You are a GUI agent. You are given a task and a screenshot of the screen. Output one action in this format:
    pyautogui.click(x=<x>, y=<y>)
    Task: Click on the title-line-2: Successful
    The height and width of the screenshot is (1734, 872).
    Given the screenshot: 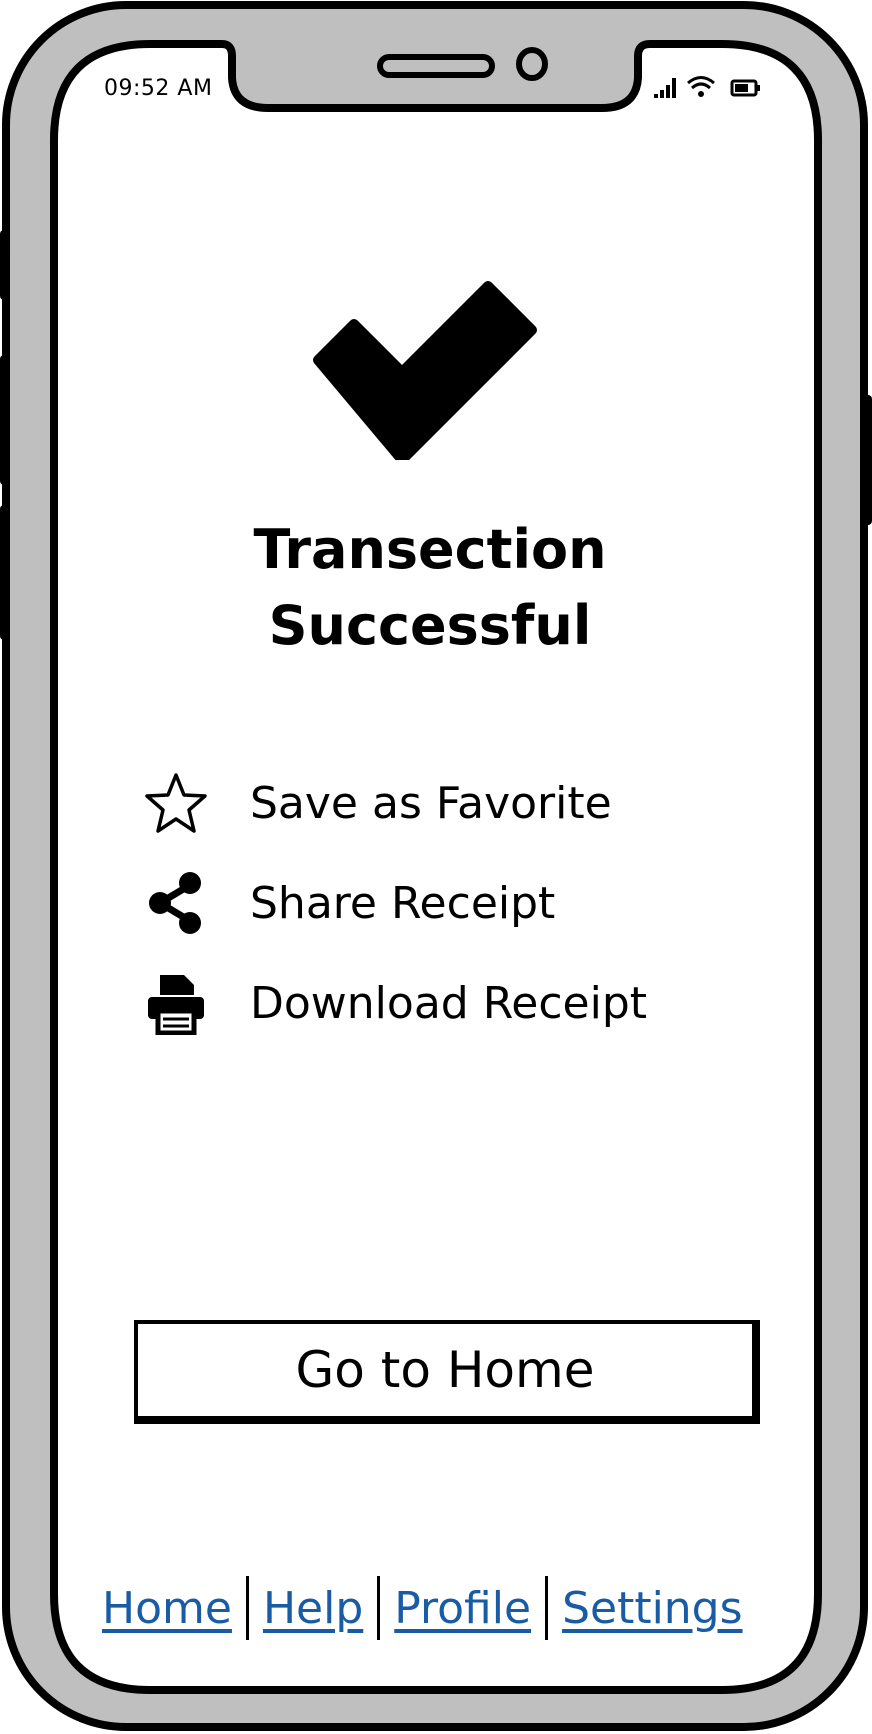 What is the action you would take?
    pyautogui.click(x=430, y=625)
    